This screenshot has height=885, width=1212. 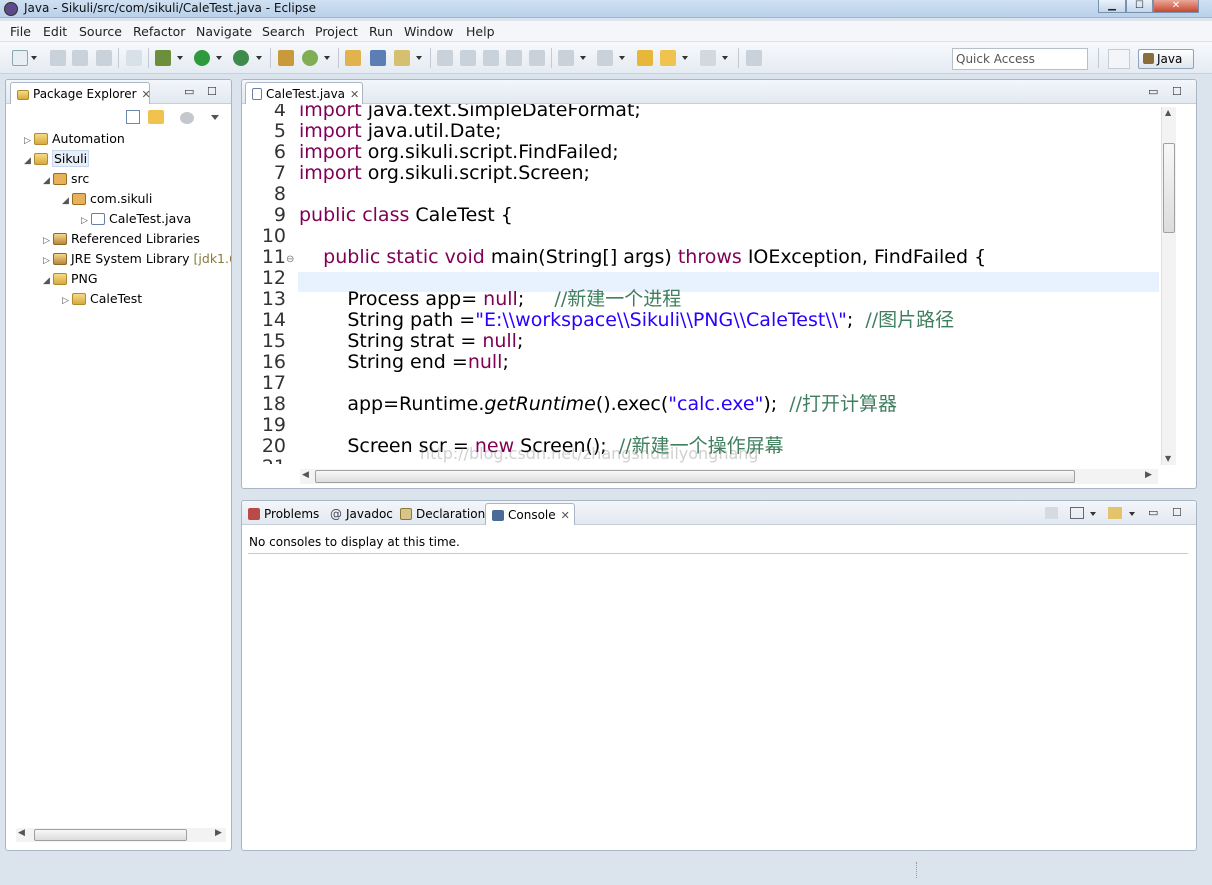 I want to click on close-button: ✕, so click(x=1176, y=6).